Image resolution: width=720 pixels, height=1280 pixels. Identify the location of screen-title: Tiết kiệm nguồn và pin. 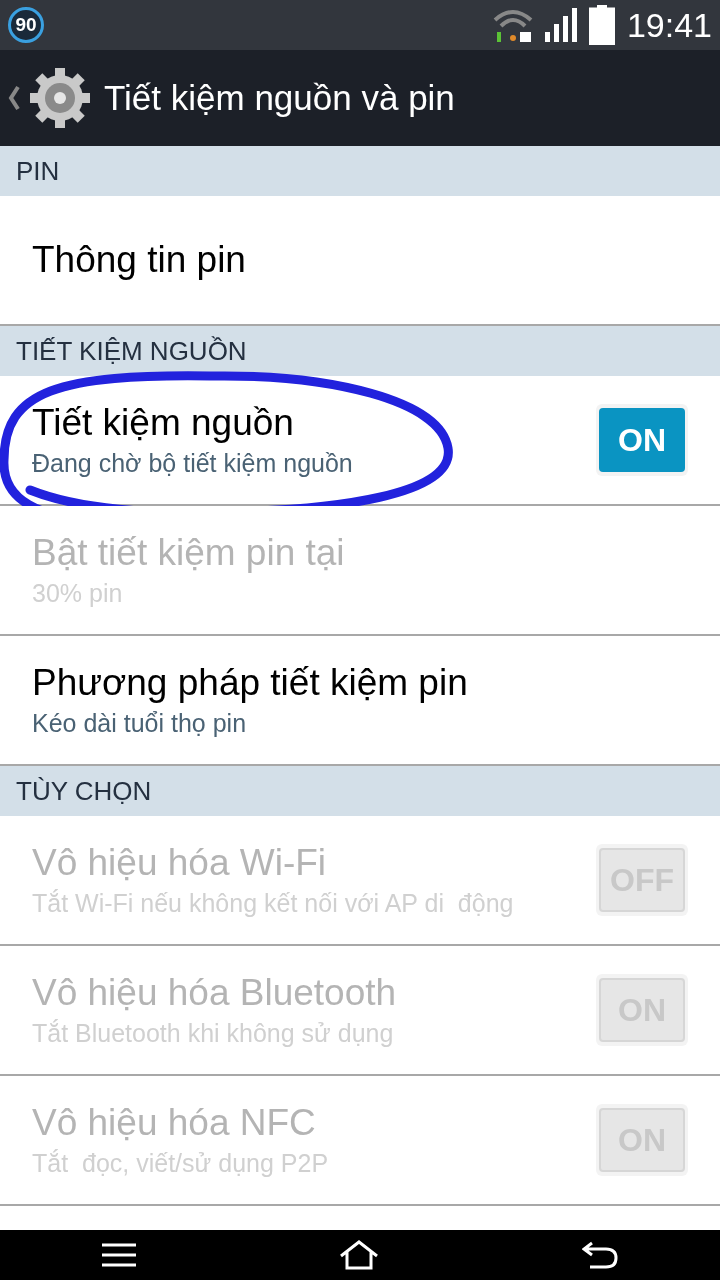
(279, 97).